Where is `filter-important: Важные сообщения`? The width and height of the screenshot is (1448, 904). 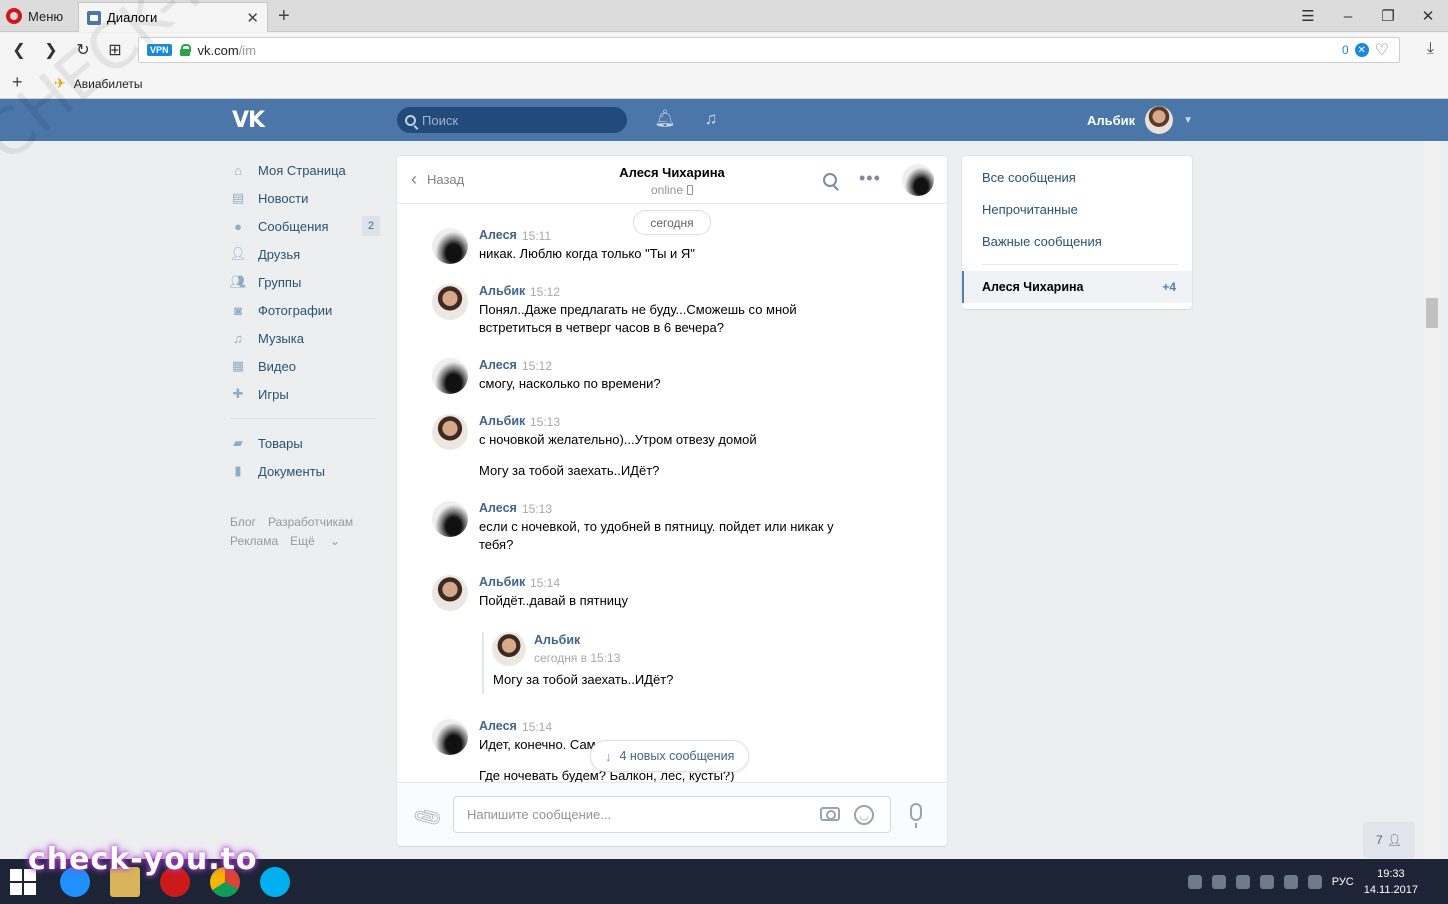 filter-important: Важные сообщения is located at coordinates (1042, 241).